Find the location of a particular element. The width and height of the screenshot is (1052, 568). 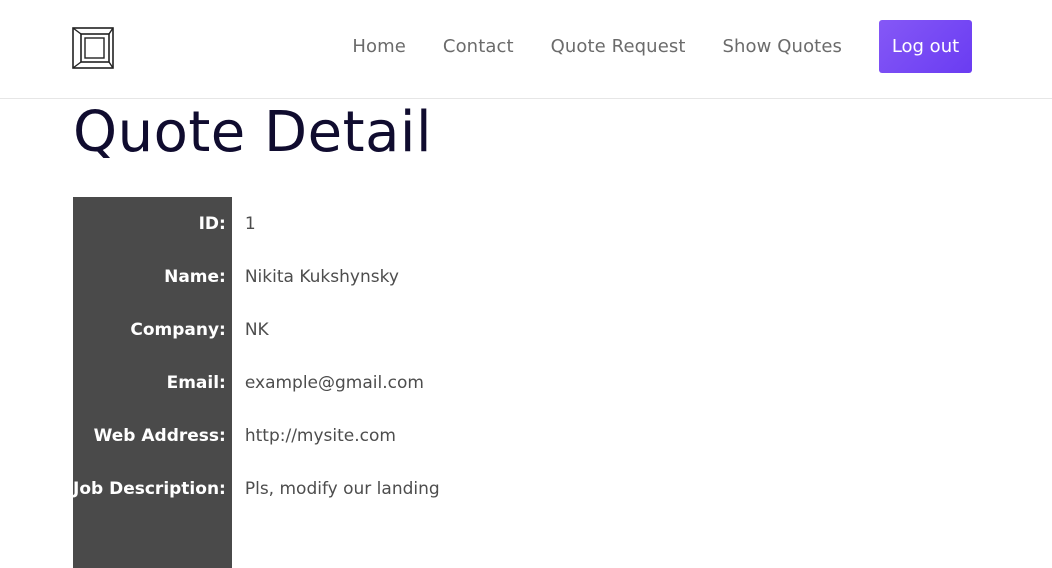

detail-label-empty is located at coordinates (152, 541).